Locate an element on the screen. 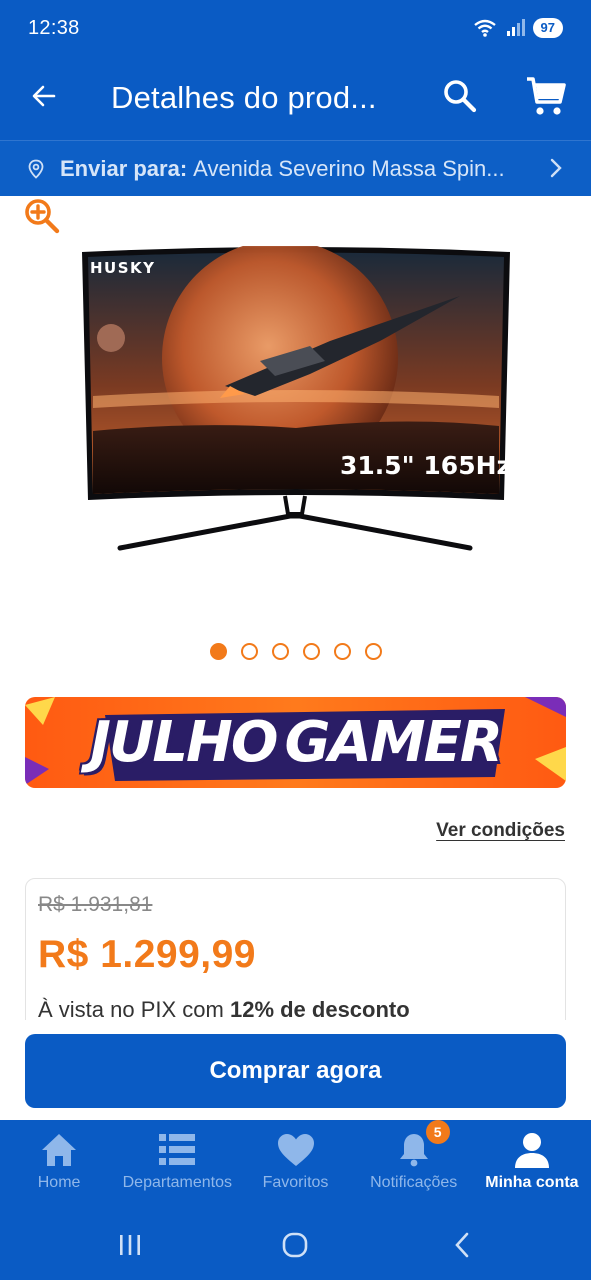 The width and height of the screenshot is (591, 1280). location-pin-icon is located at coordinates (36, 169).